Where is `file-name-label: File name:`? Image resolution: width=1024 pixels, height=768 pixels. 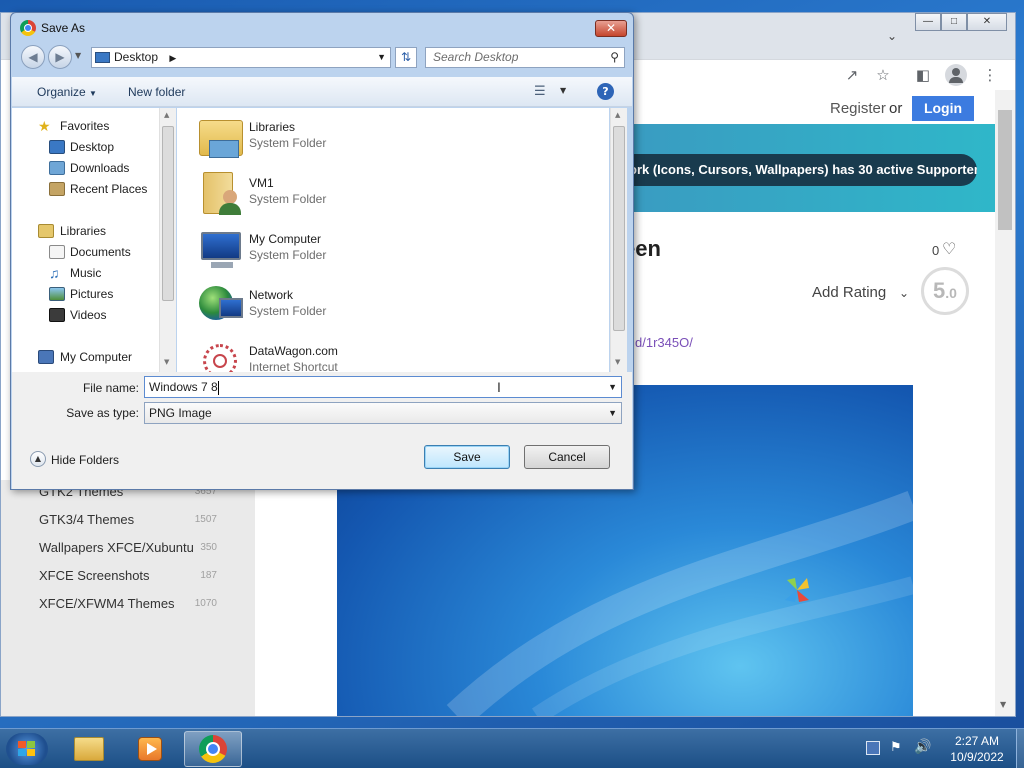 file-name-label: File name: is located at coordinates (110, 388).